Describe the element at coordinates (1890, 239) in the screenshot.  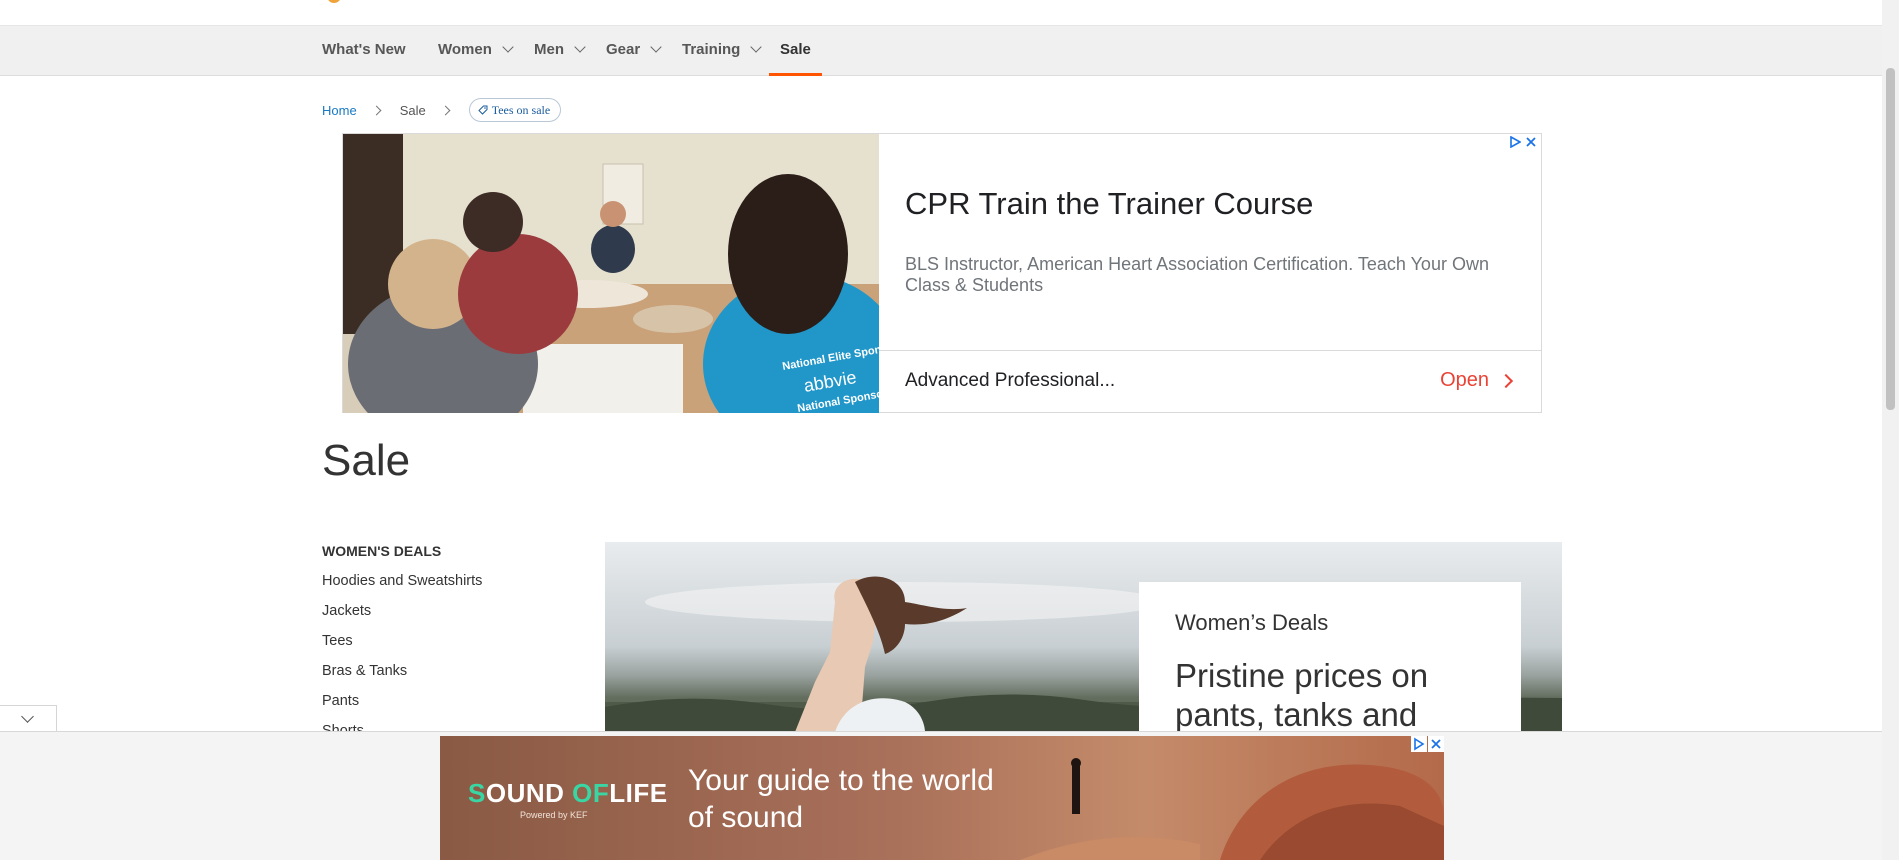
I see `scrollbar-thumb` at that location.